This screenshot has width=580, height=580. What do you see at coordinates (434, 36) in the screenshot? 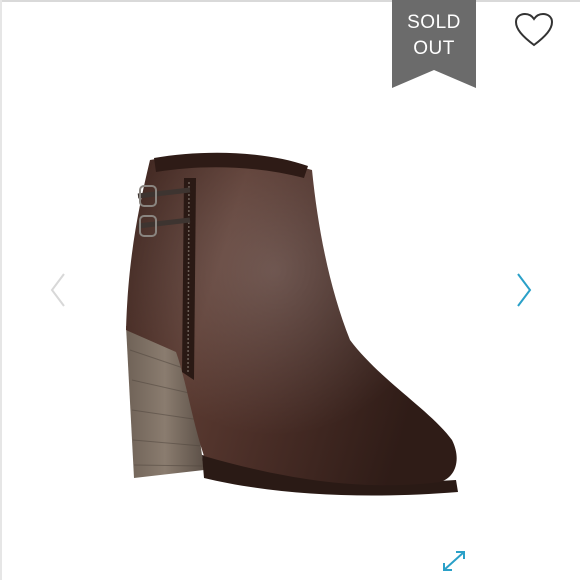
I see `sold-out-text: SOLD OUT` at bounding box center [434, 36].